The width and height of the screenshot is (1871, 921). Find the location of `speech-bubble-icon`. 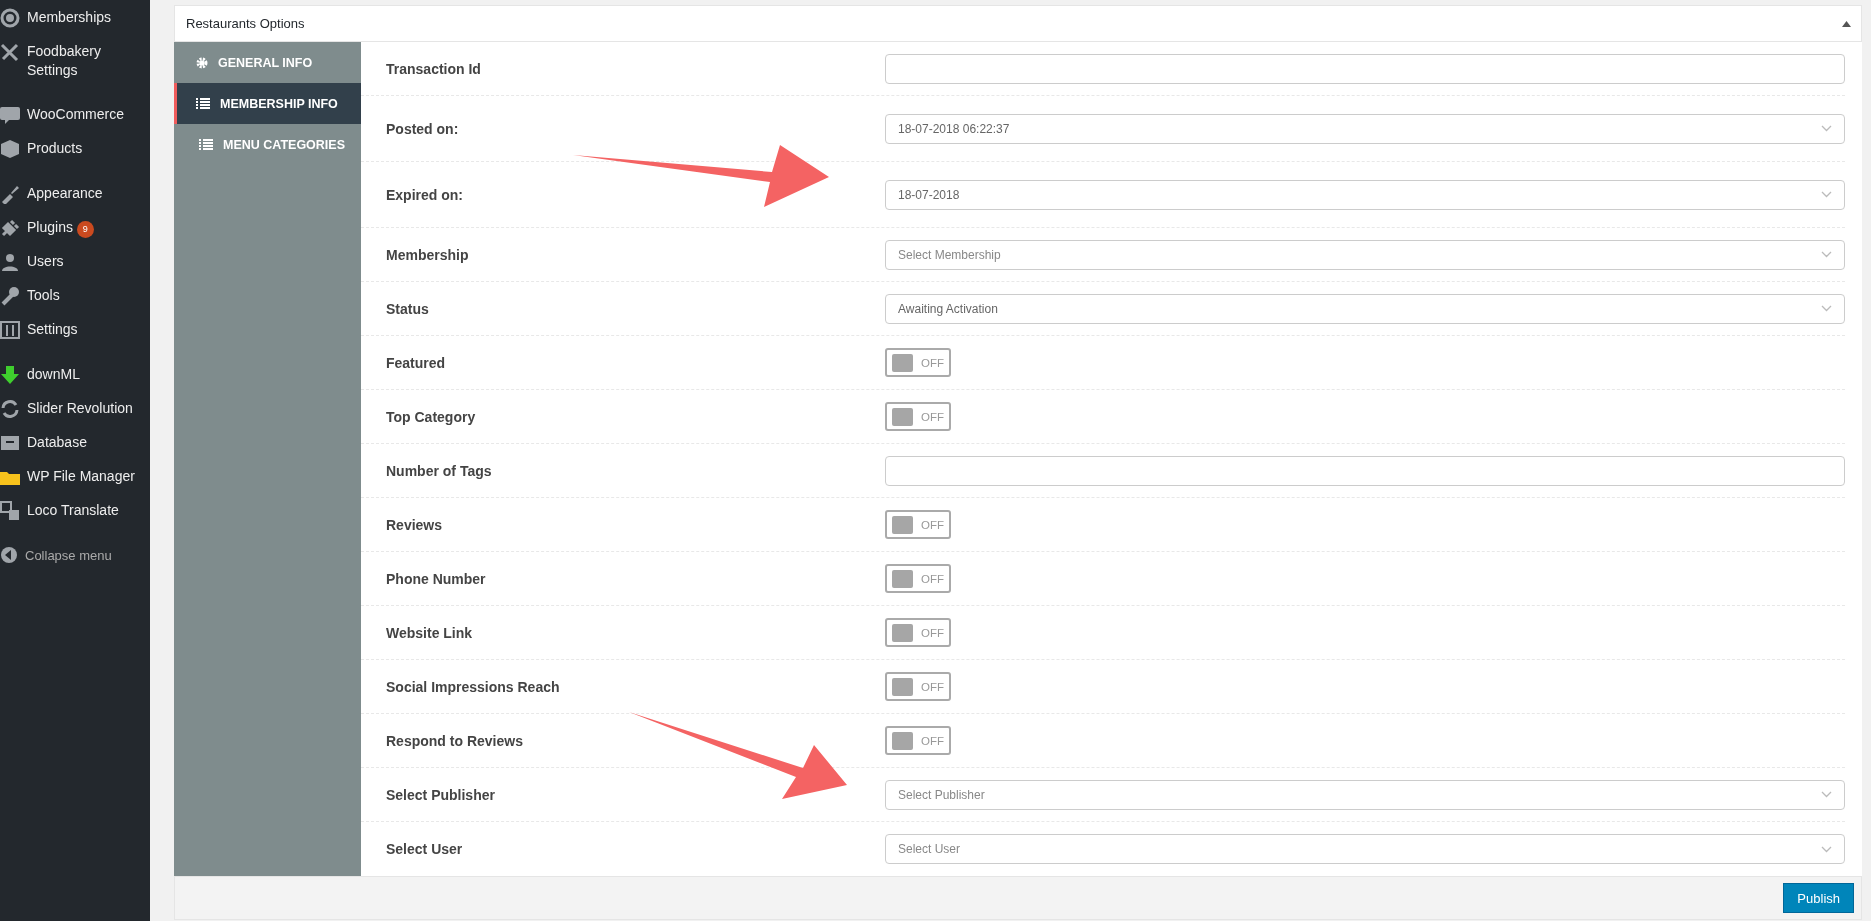

speech-bubble-icon is located at coordinates (10, 115).